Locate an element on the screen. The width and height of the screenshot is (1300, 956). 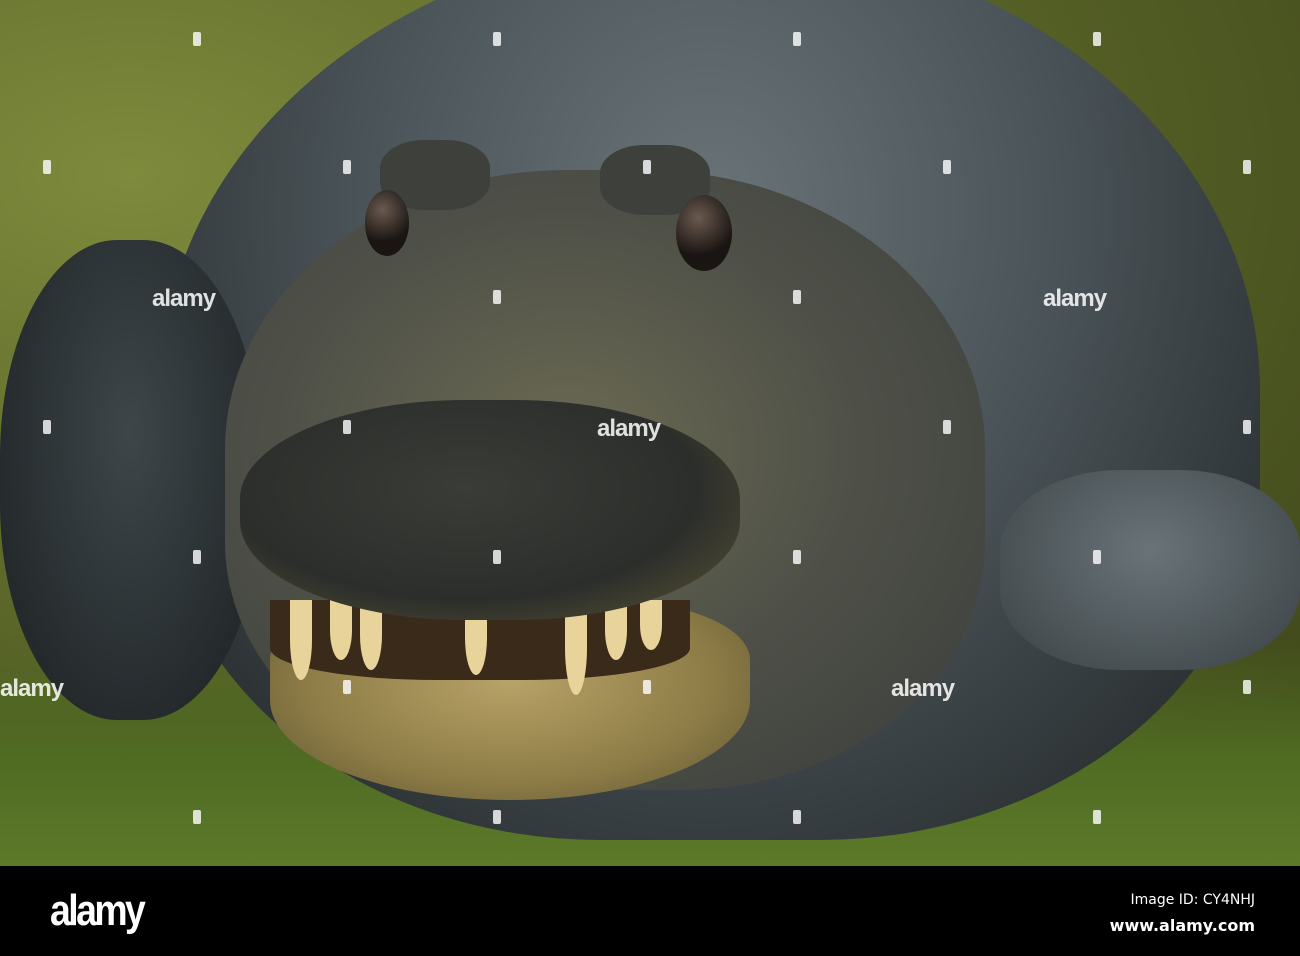
caiman-left-leg is located at coordinates (130, 480).